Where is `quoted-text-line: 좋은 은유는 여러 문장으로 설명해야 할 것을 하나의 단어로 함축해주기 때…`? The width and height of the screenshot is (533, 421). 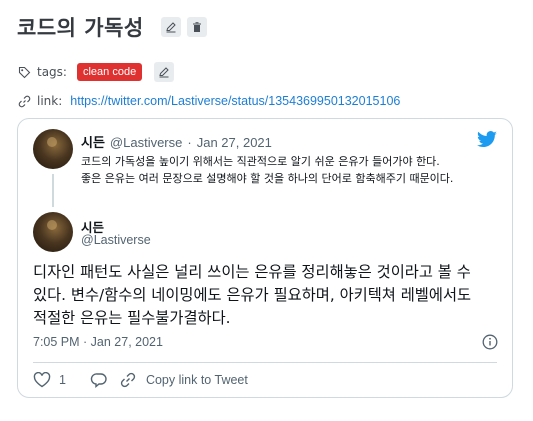 quoted-text-line: 좋은 은유는 여러 문장으로 설명해야 할 것을 하나의 단어로 함축해주기 때… is located at coordinates (267, 178).